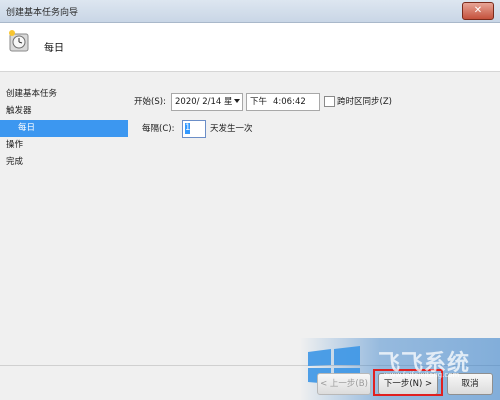 This screenshot has height=400, width=500. What do you see at coordinates (54, 48) in the screenshot?
I see `page-title: 每日` at bounding box center [54, 48].